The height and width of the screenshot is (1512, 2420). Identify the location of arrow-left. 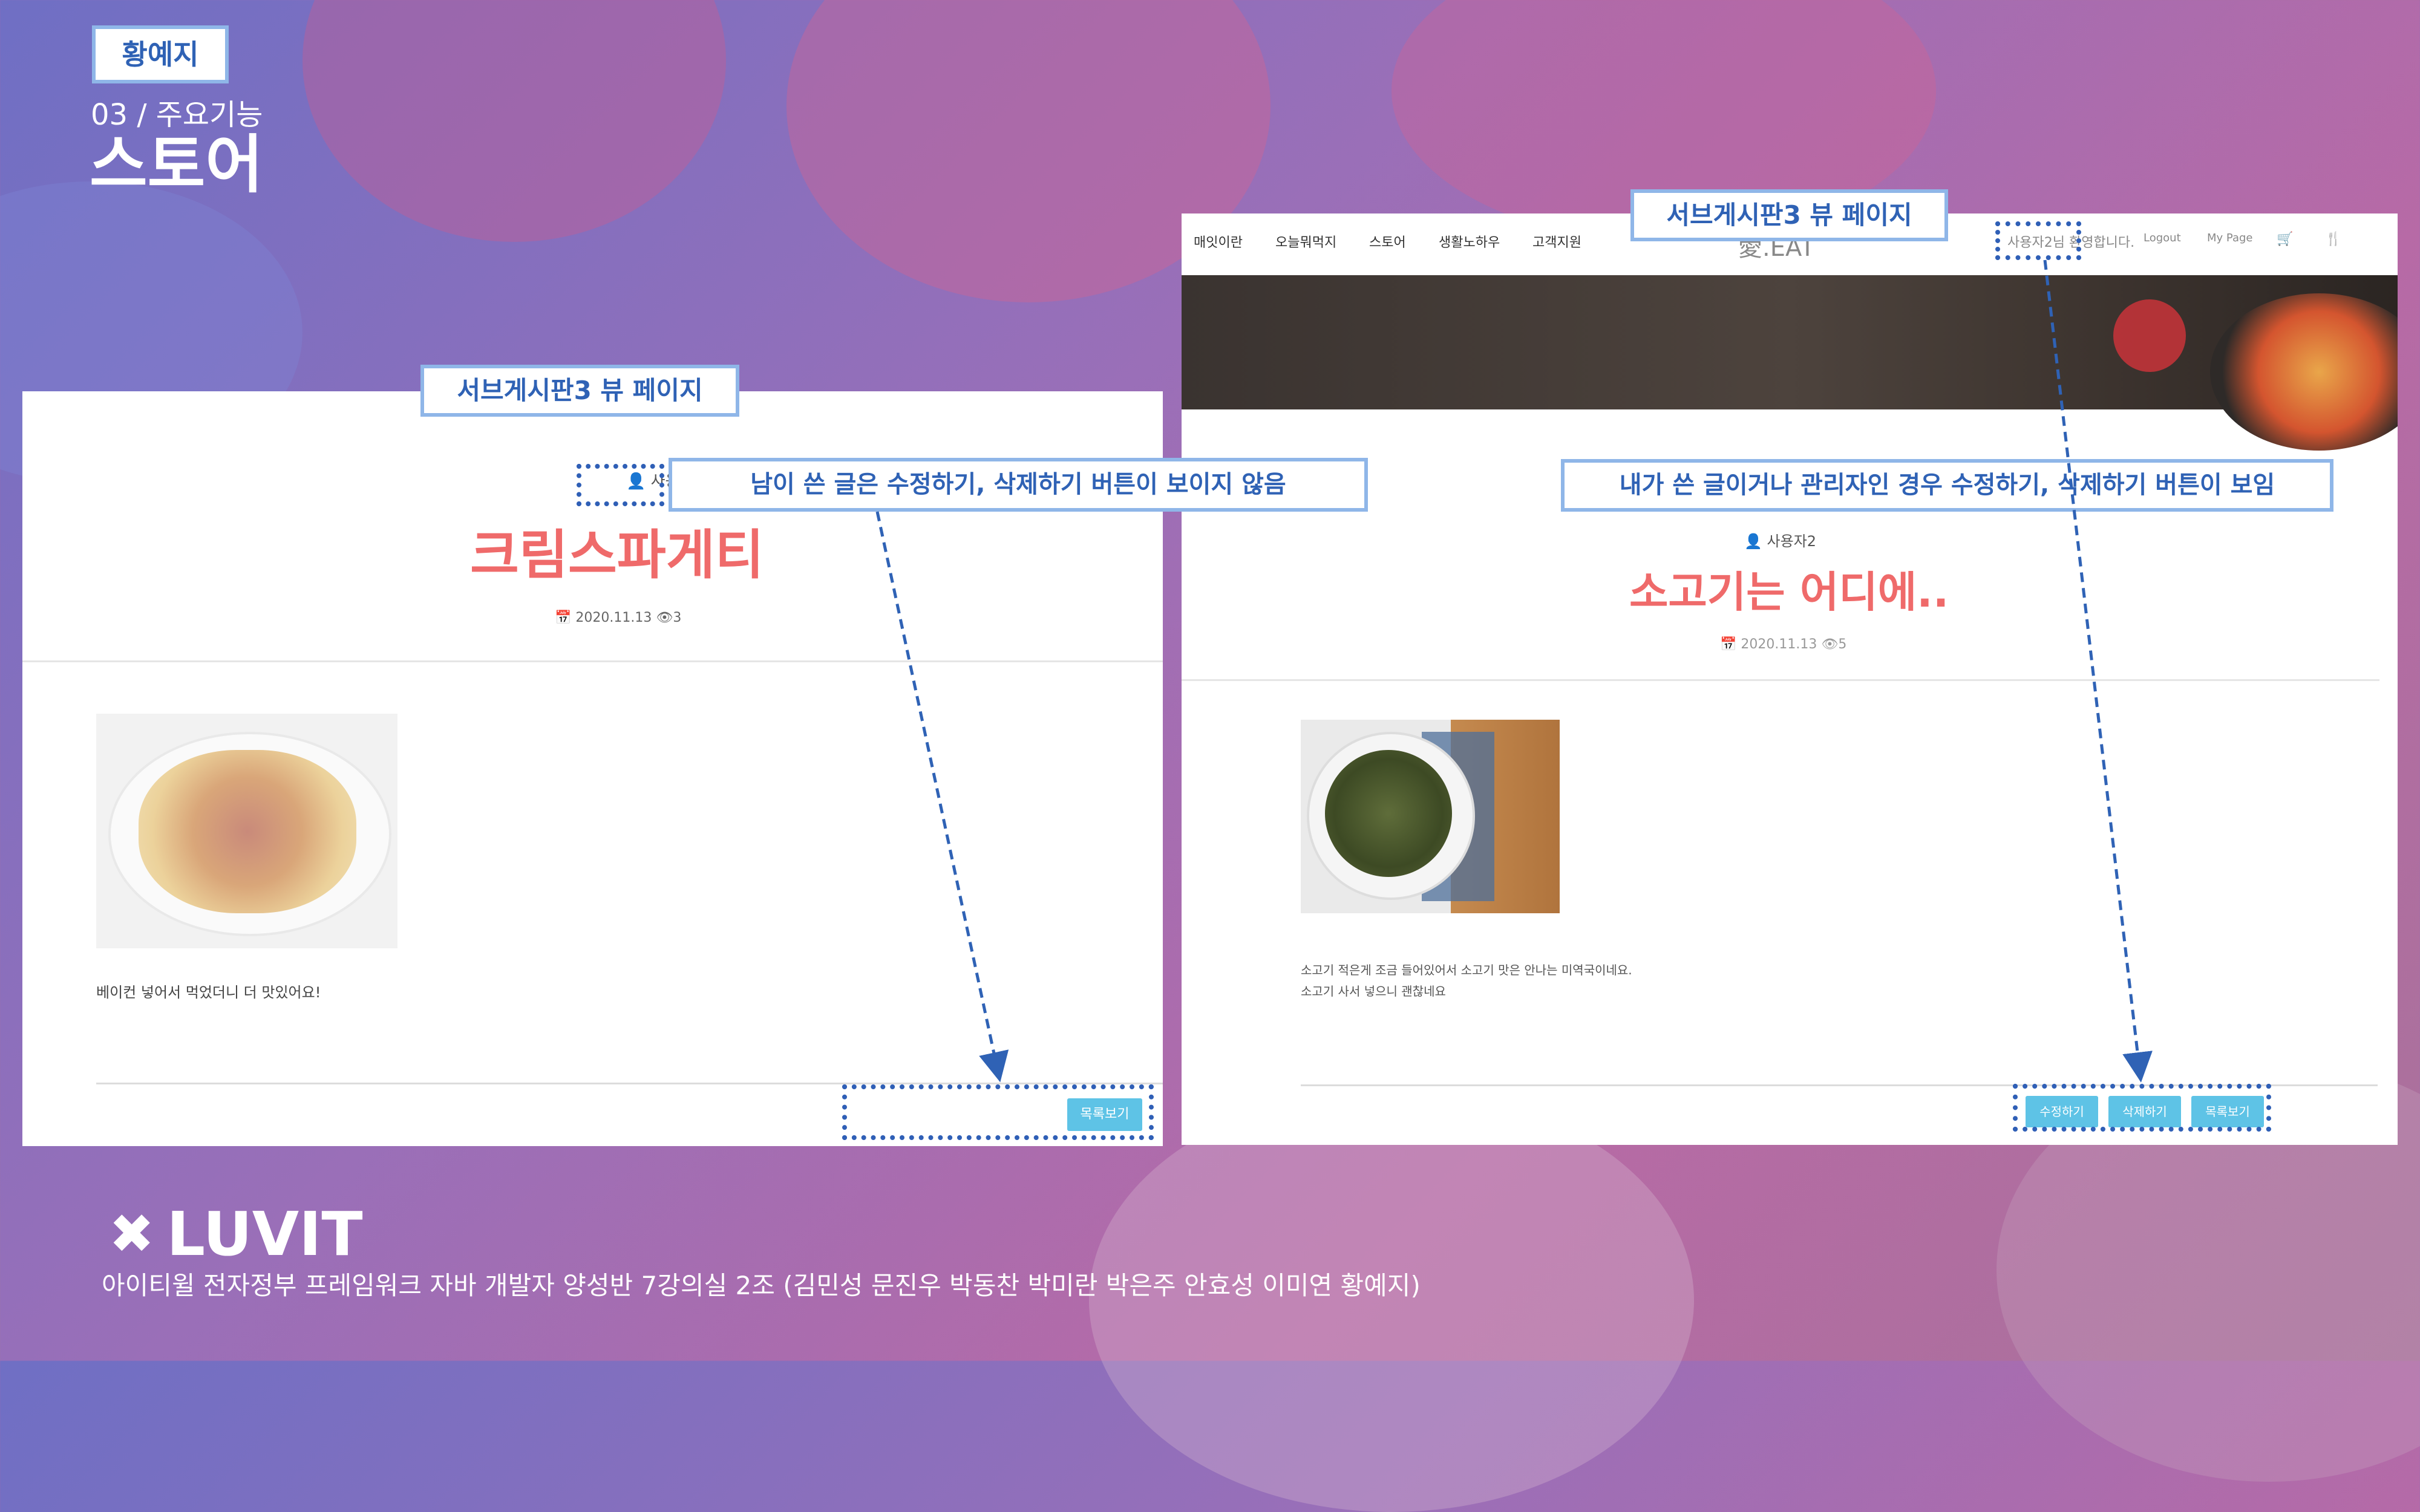
(942, 797).